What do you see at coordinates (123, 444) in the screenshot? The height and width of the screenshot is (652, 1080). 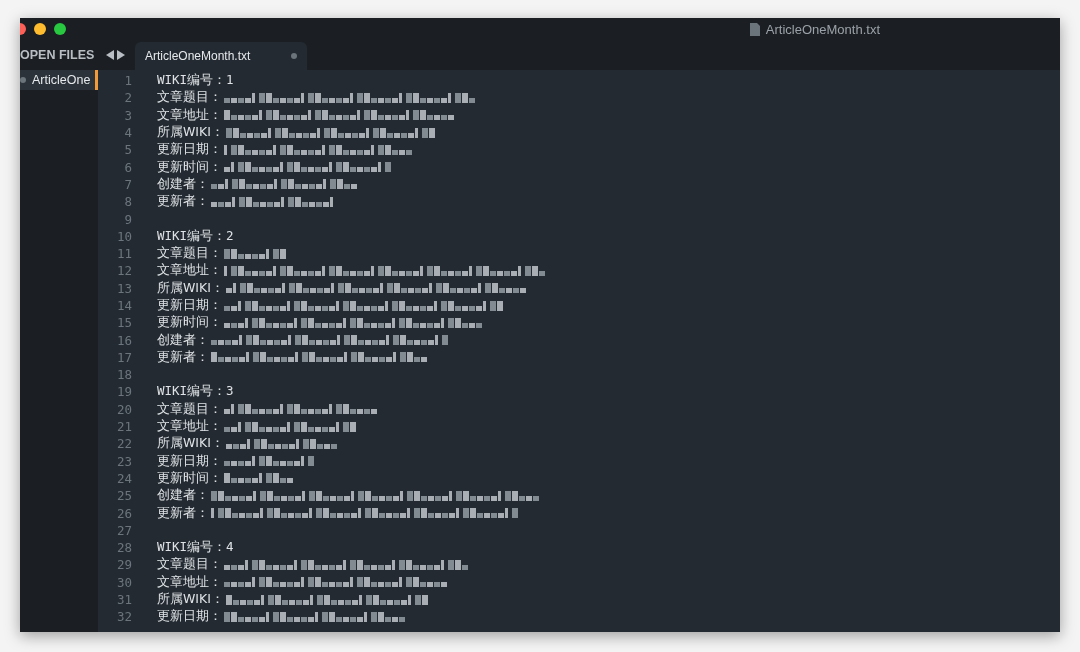 I see `line-number: 22` at bounding box center [123, 444].